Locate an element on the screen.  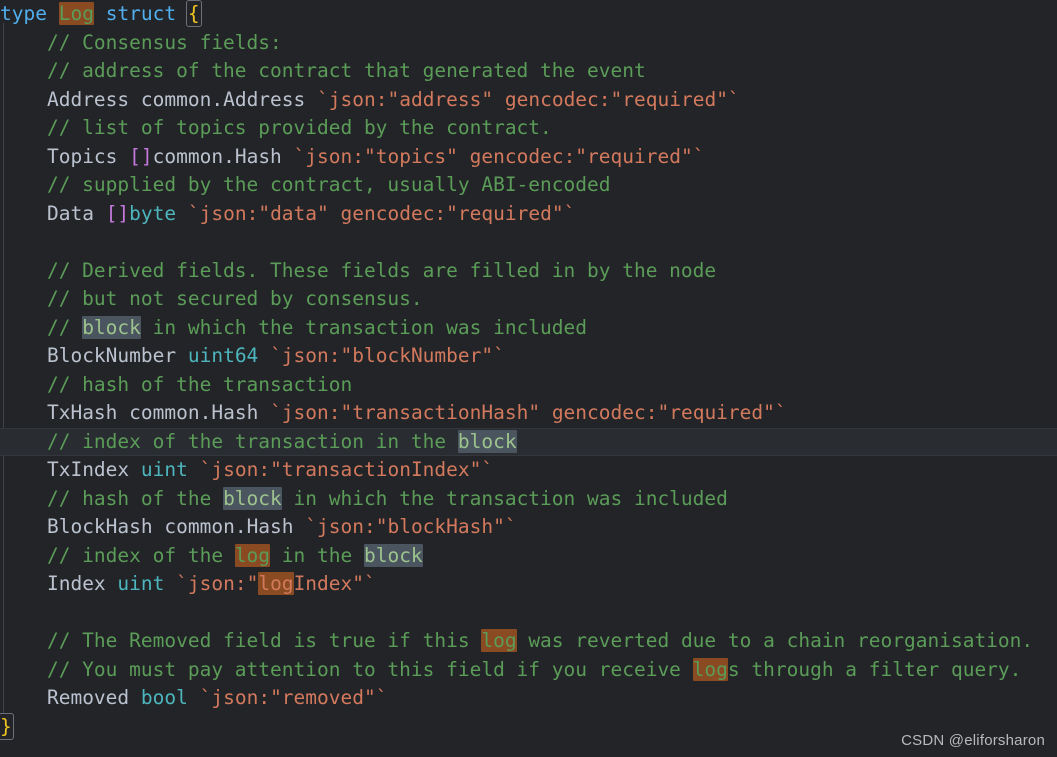
field-type: uint64 is located at coordinates (223, 355).